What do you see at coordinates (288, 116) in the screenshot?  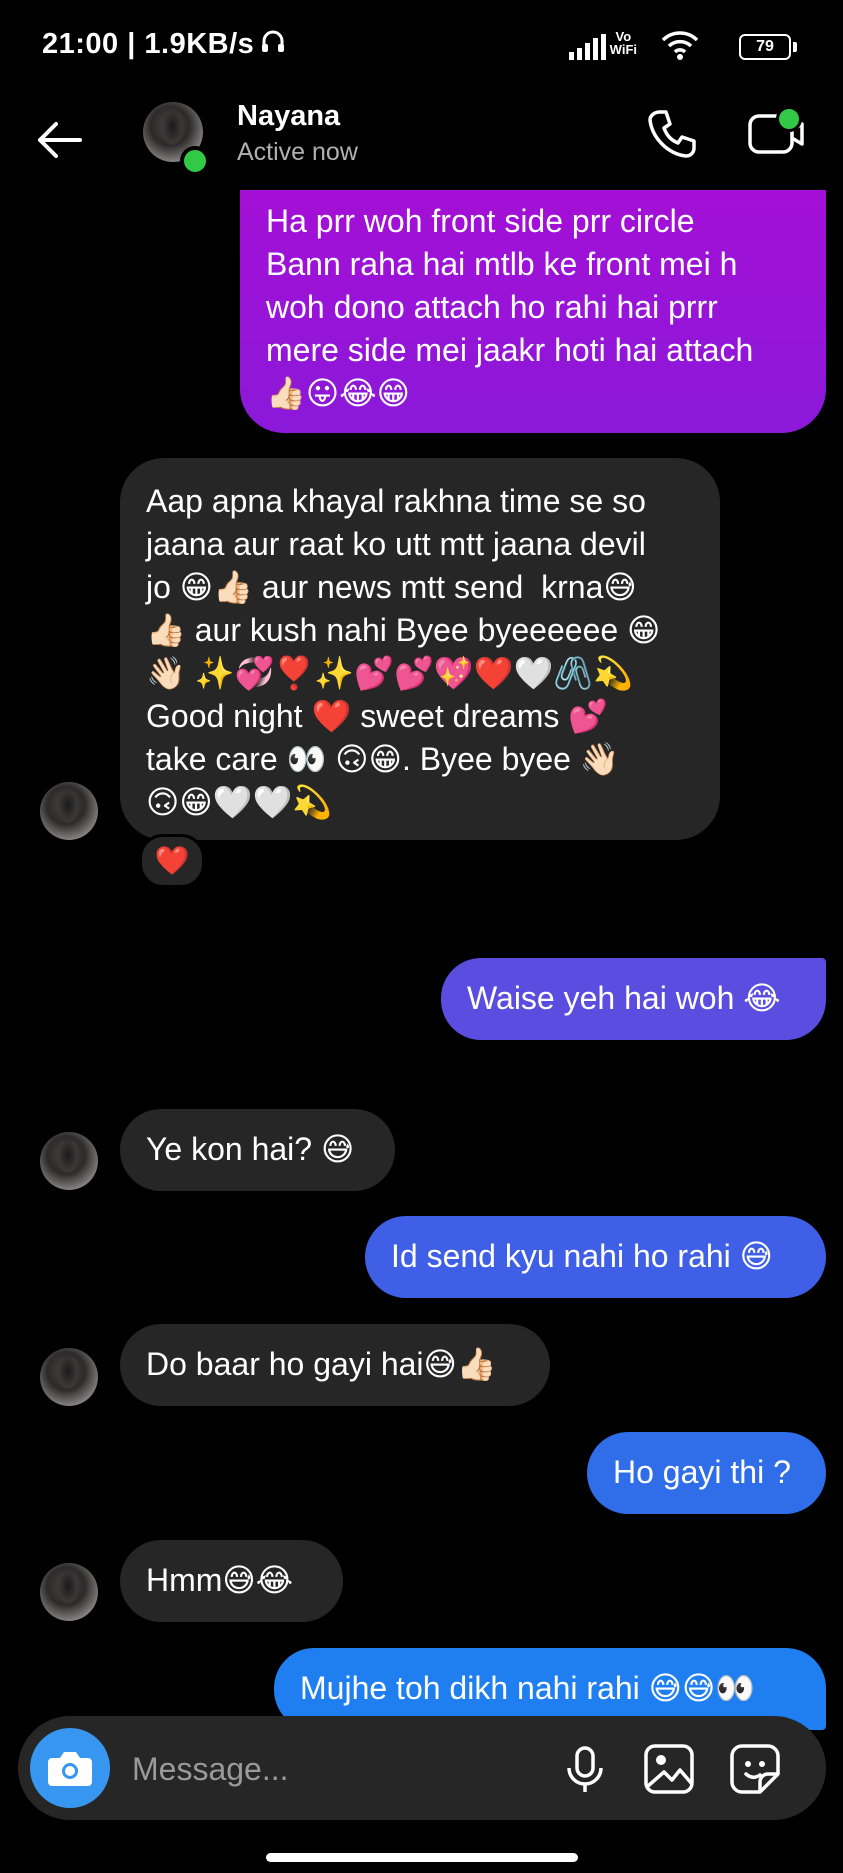 I see `contact-name: Nayana` at bounding box center [288, 116].